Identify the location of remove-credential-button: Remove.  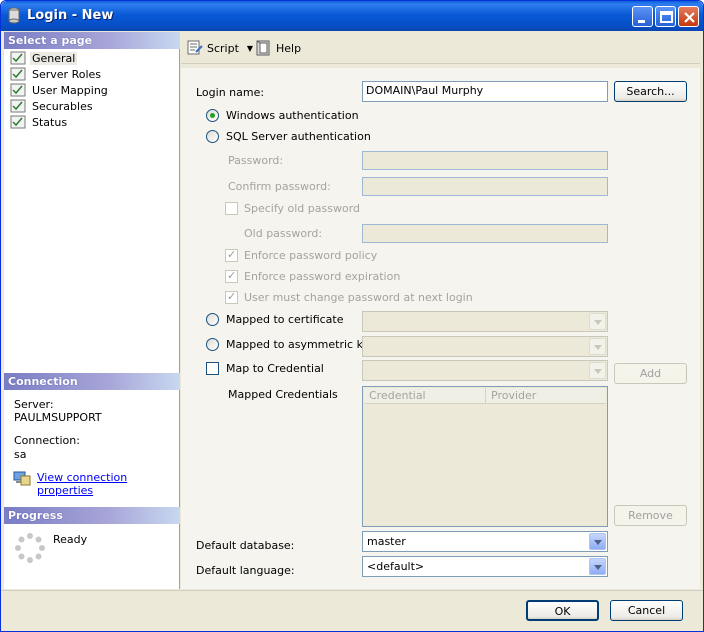
(650, 515).